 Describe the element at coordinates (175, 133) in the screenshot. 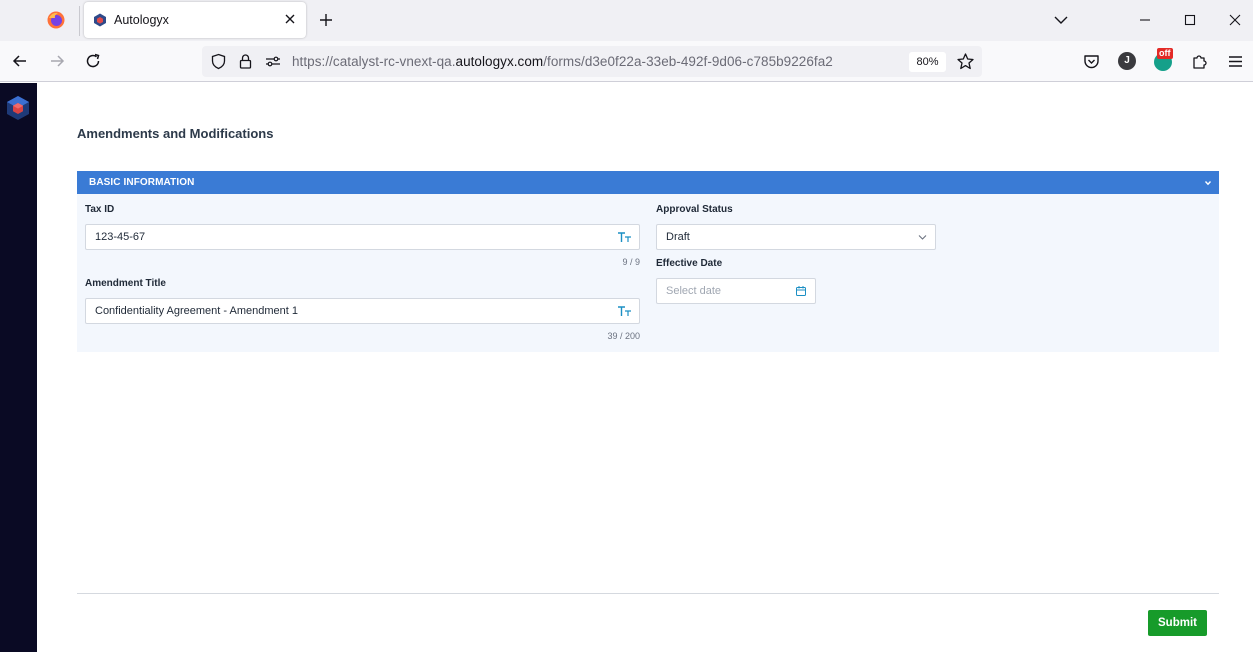

I see `page-title: Amendments and Modifications` at that location.